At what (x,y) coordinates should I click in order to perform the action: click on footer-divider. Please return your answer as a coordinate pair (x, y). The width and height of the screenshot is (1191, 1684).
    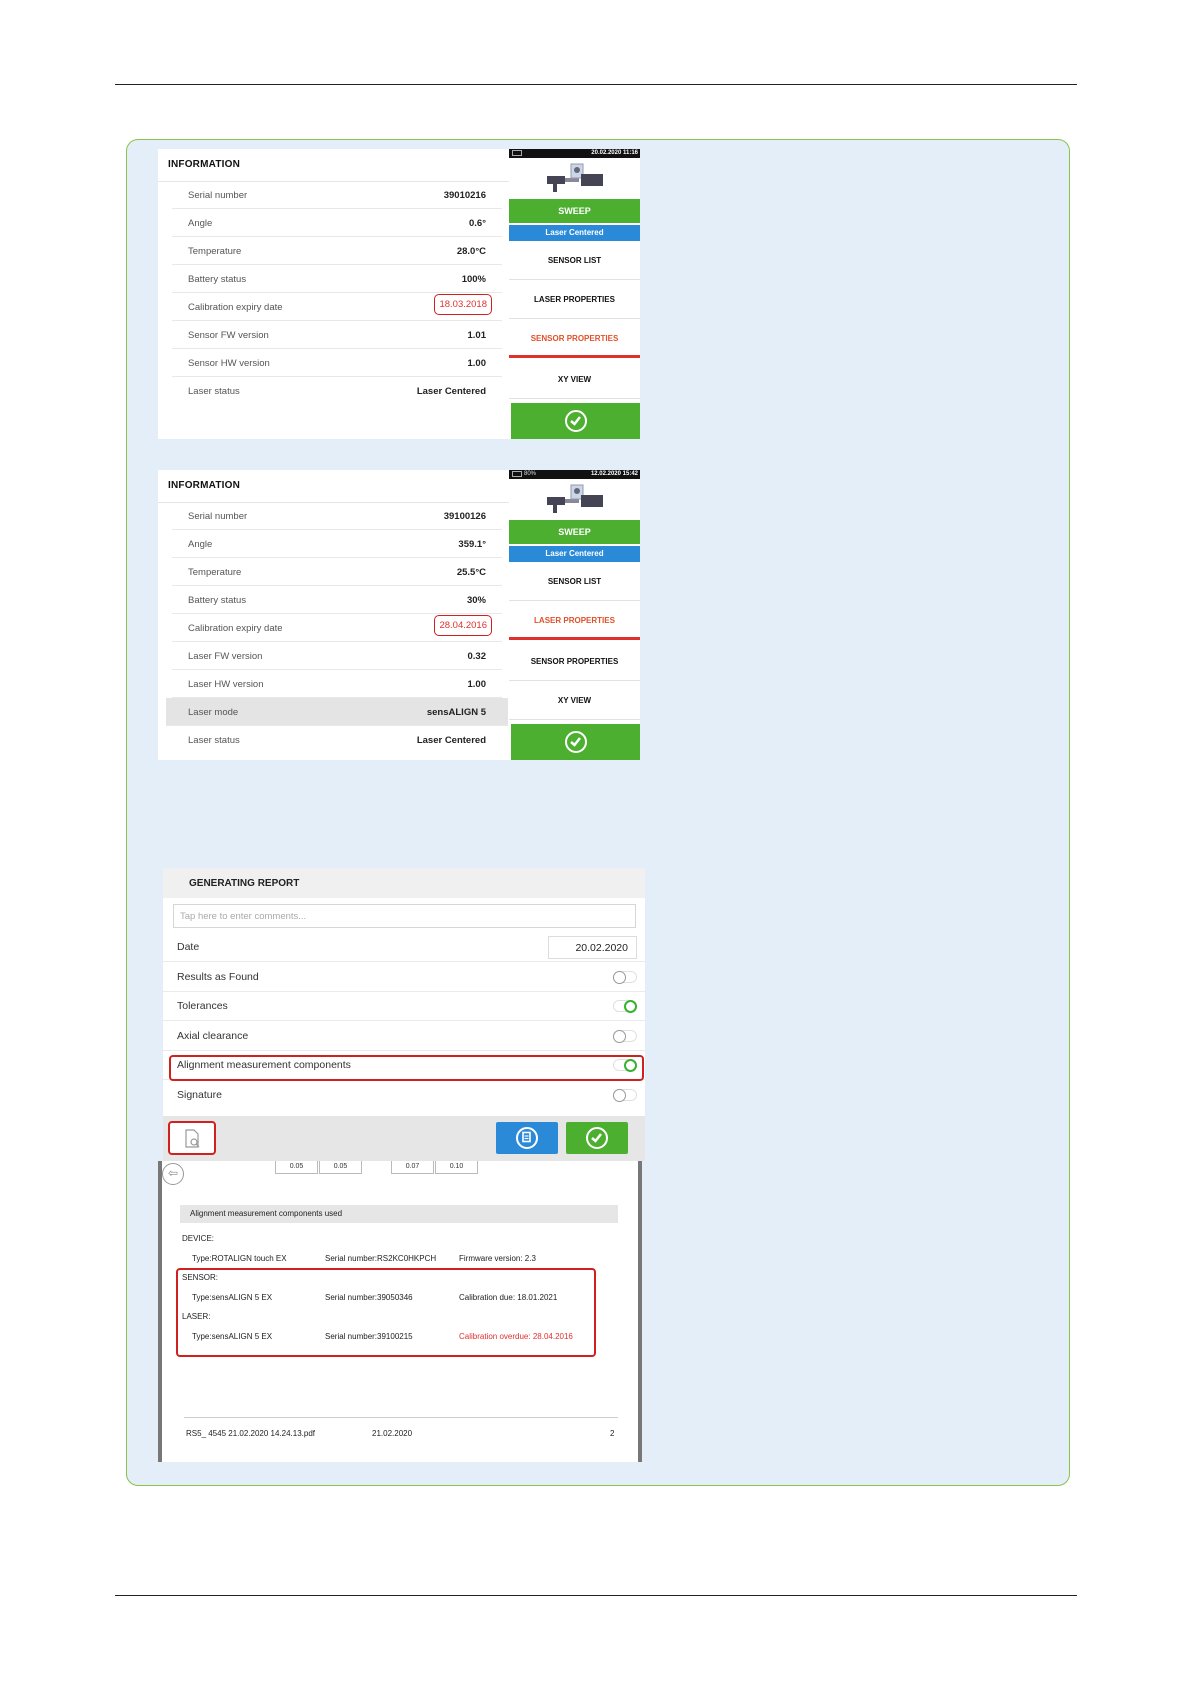
    Looking at the image, I should click on (401, 1417).